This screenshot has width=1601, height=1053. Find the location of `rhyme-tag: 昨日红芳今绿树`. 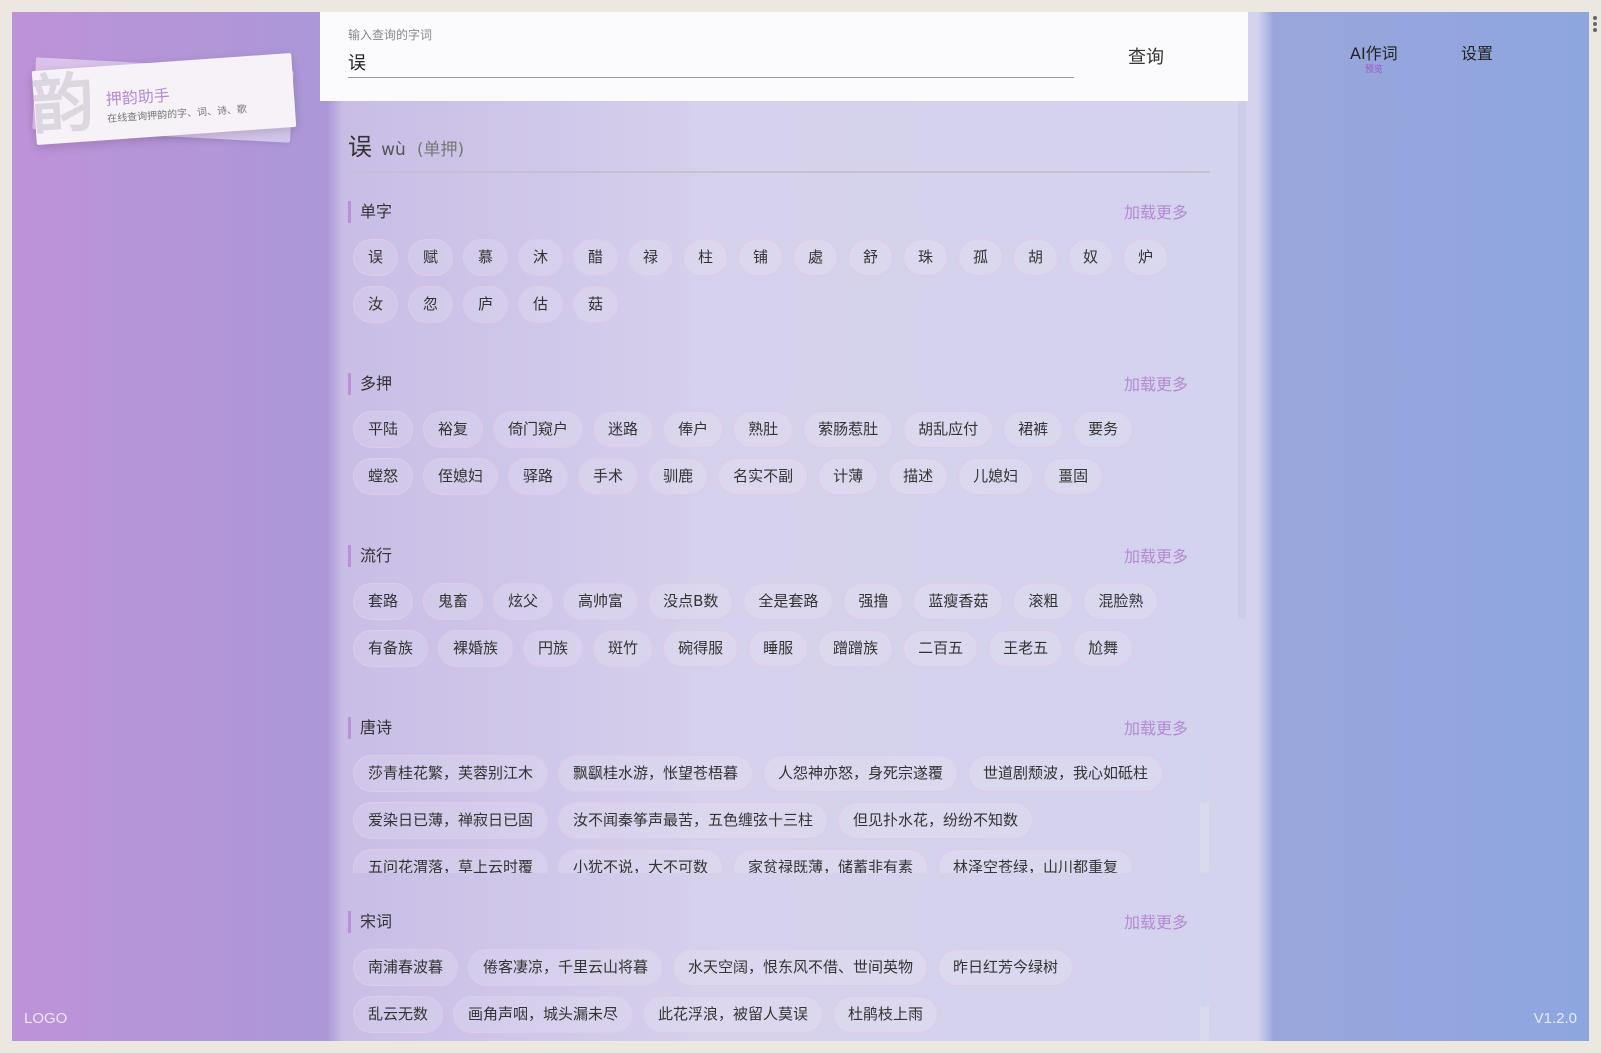

rhyme-tag: 昨日红芳今绿树 is located at coordinates (1006, 967).